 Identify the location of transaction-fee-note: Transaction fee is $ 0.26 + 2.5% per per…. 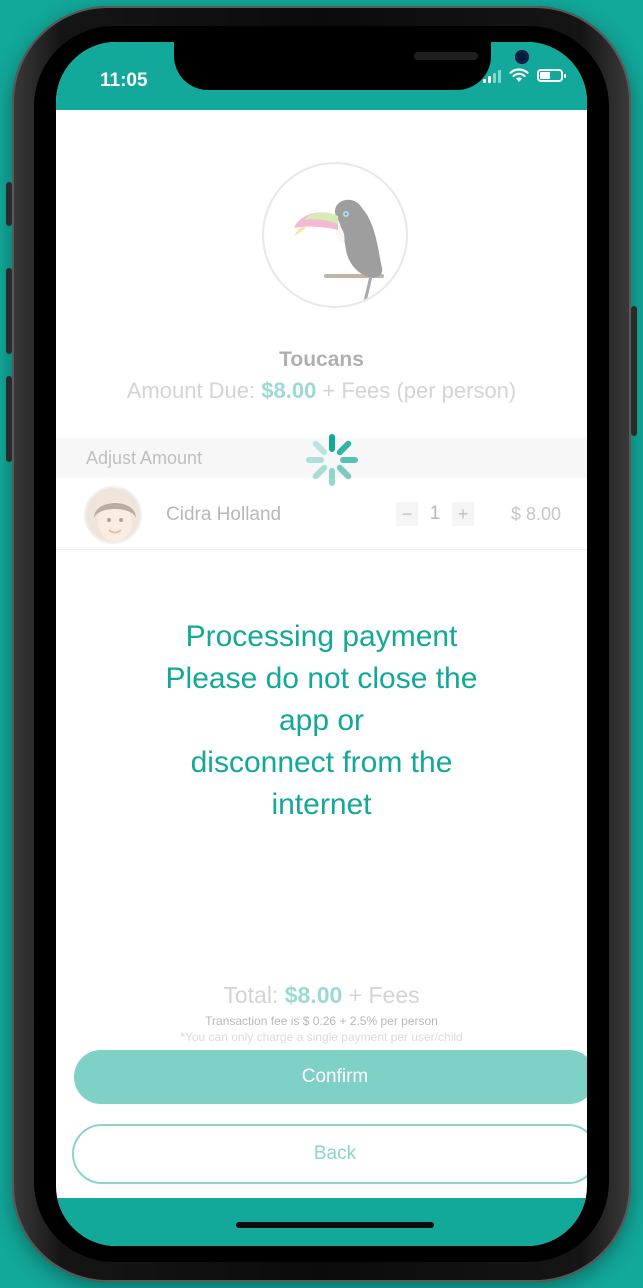
(321, 1021).